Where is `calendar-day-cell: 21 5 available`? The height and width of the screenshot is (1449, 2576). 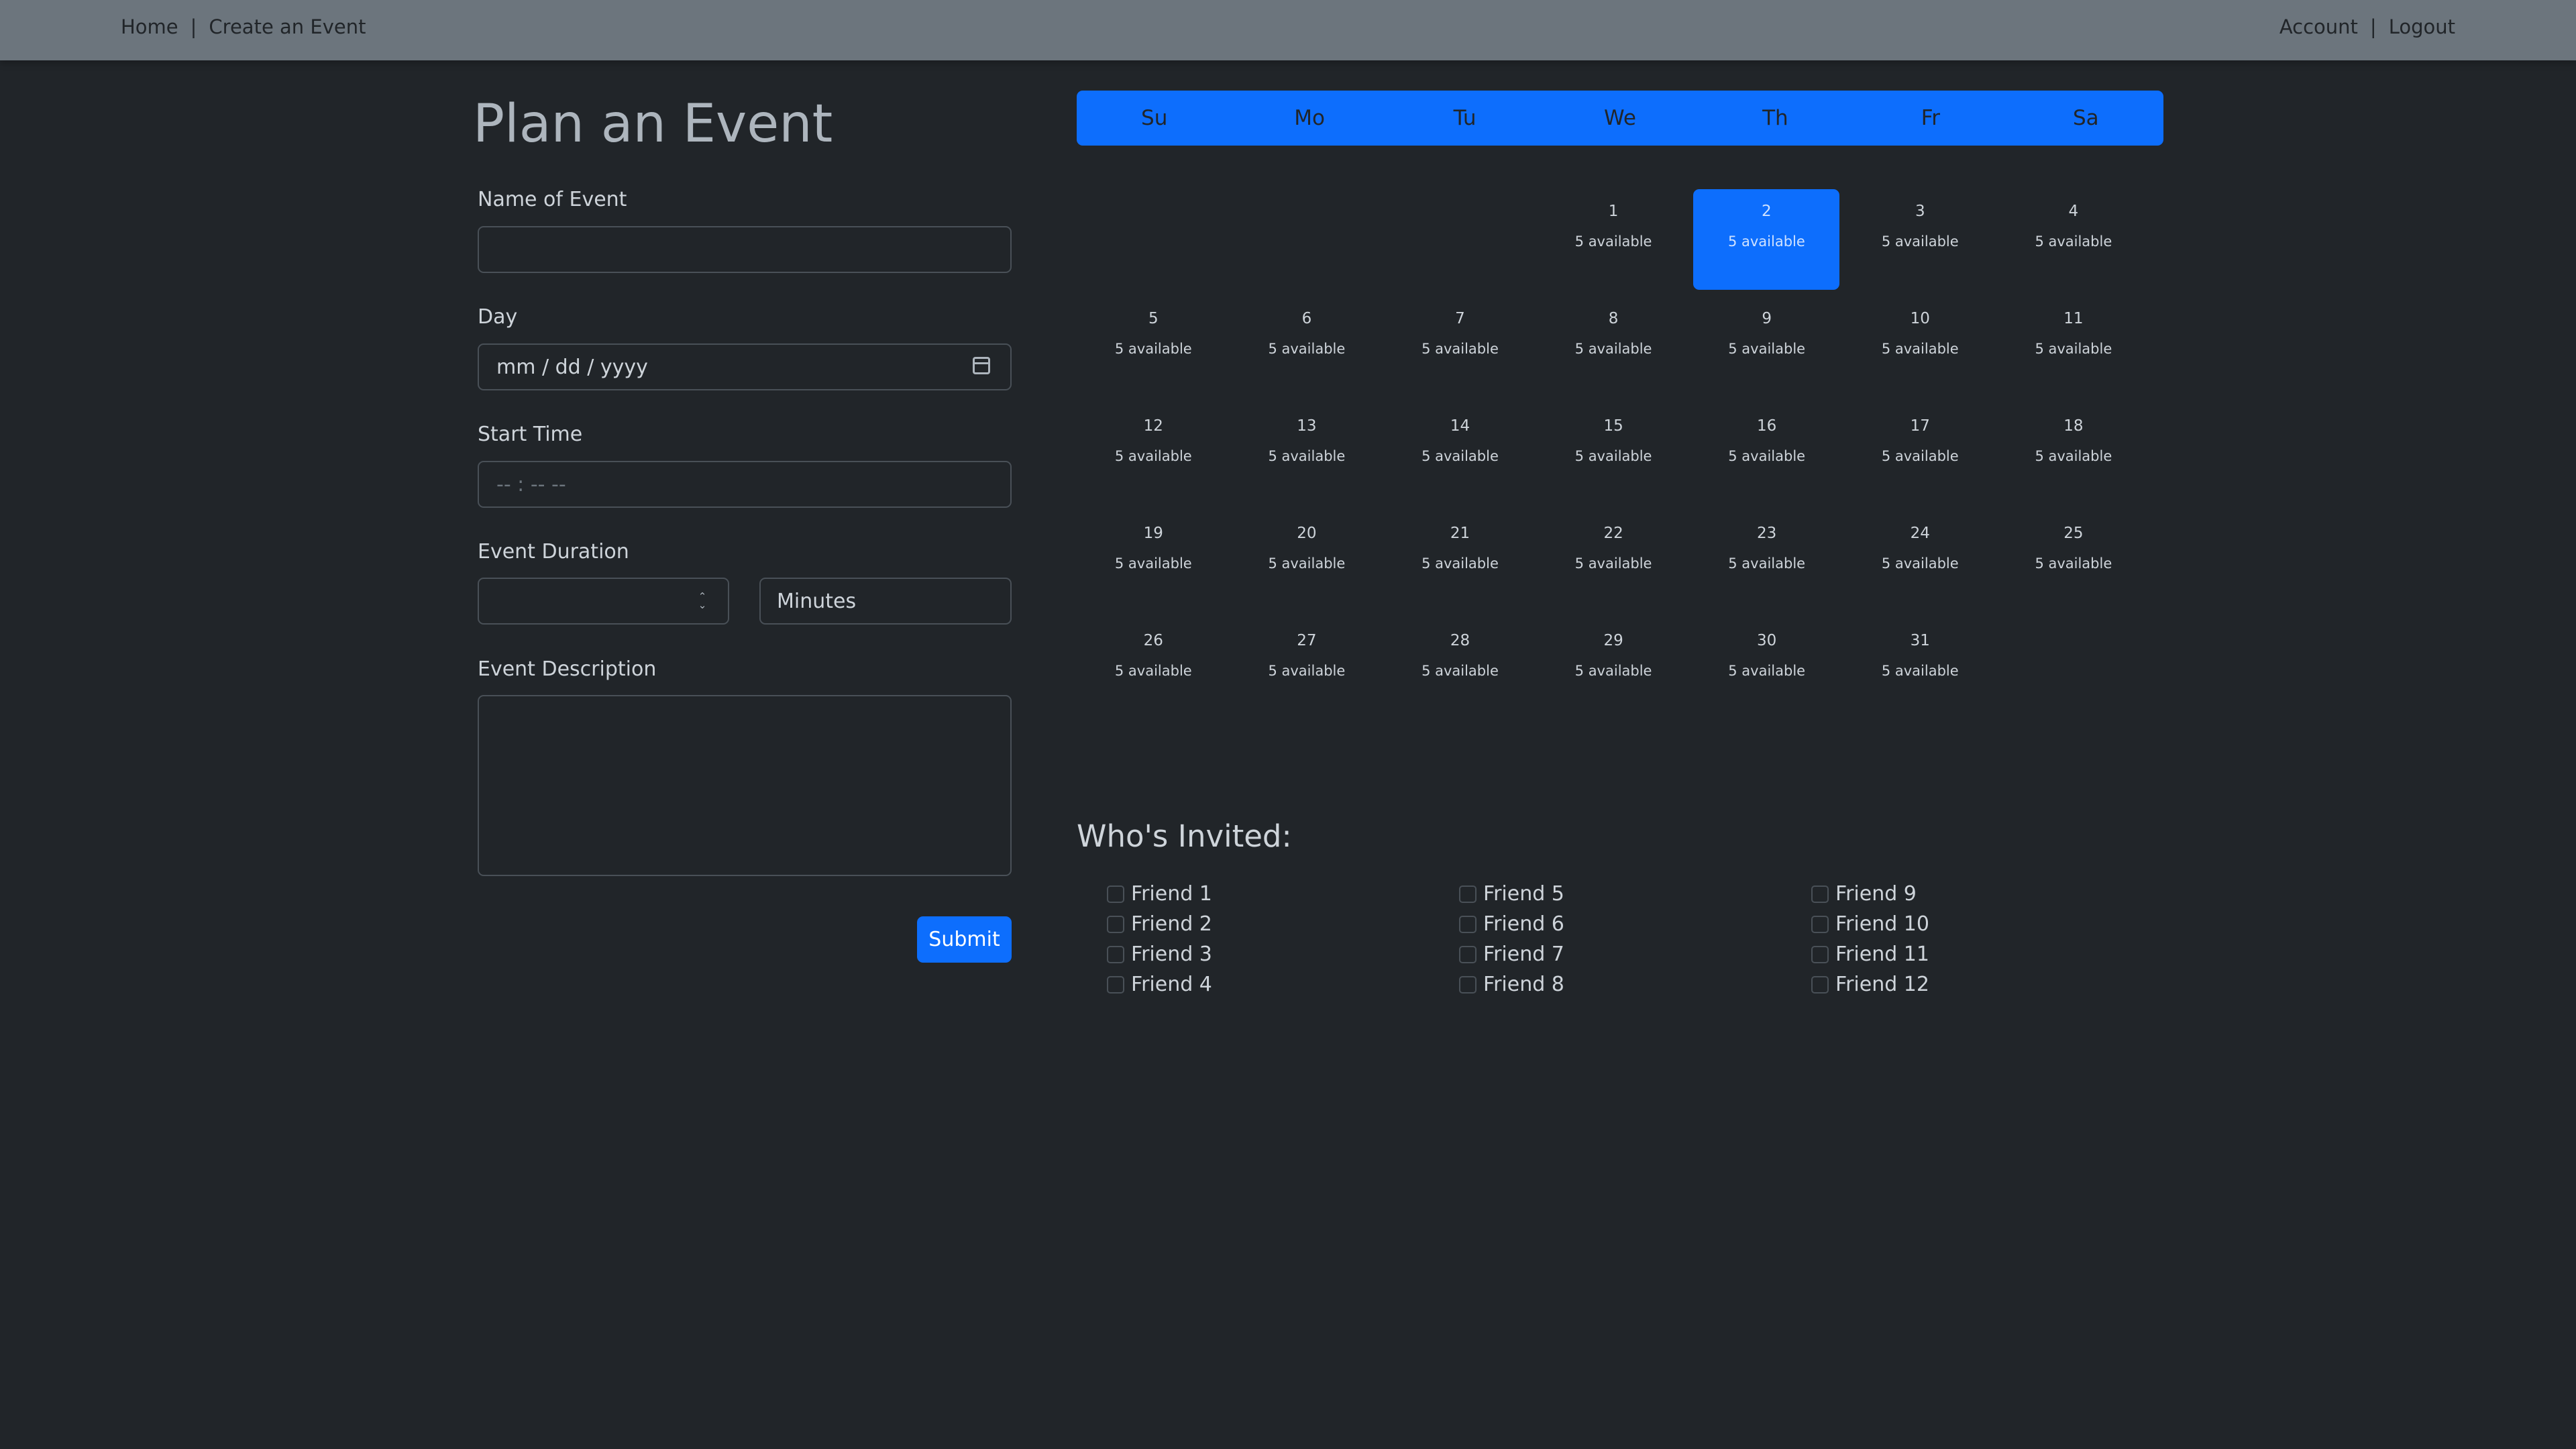 calendar-day-cell: 21 5 available is located at coordinates (1460, 561).